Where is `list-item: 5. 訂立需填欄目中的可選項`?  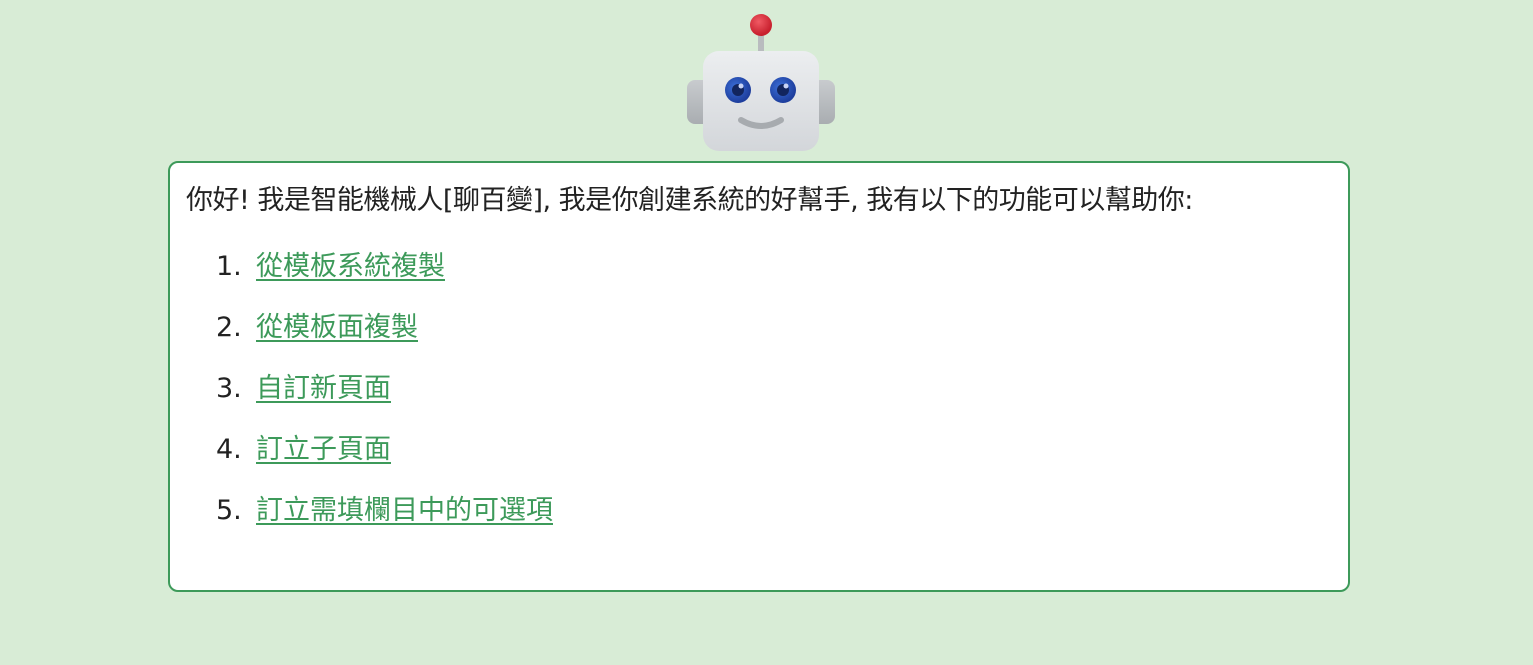 list-item: 5. 訂立需填欄目中的可選項 is located at coordinates (384, 523).